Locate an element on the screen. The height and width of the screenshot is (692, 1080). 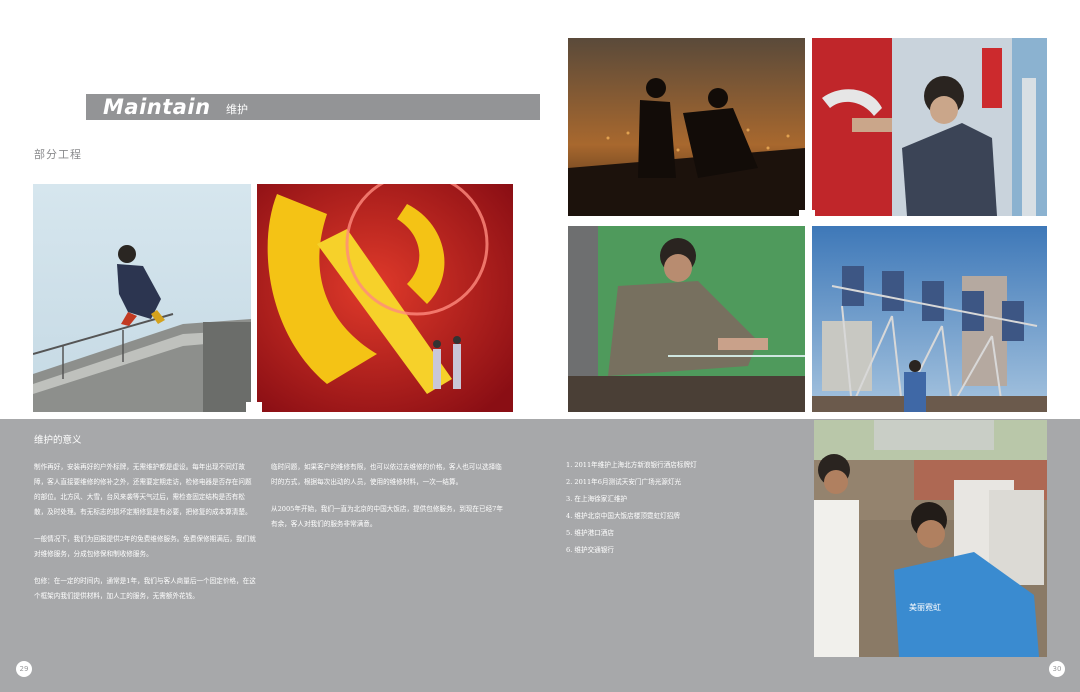
page-title-english: Maintain is located at coordinates (157, 107).